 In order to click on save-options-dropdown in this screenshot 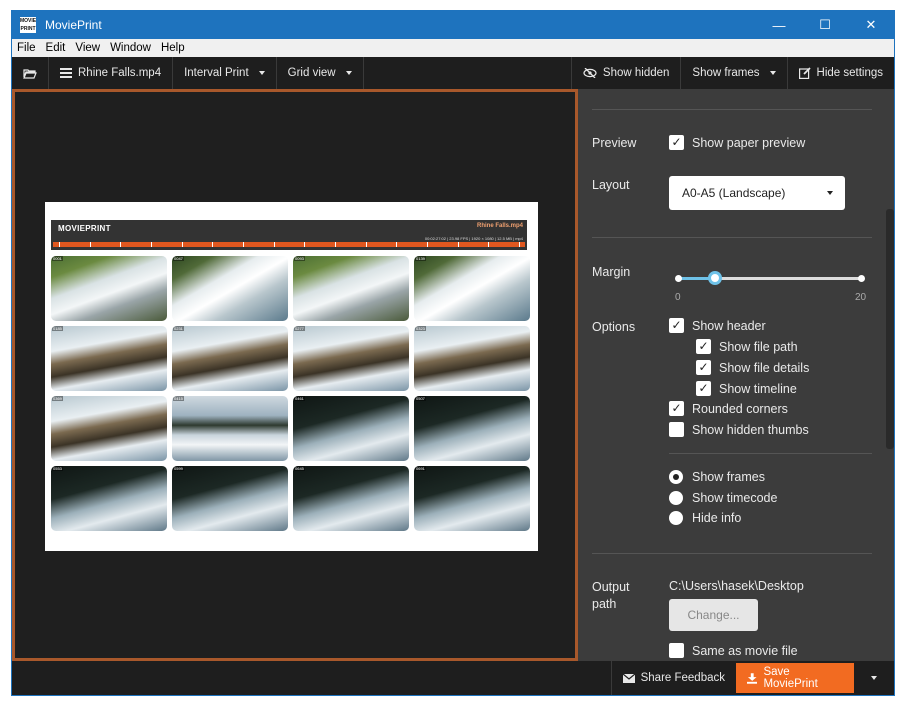, I will do `click(874, 678)`.